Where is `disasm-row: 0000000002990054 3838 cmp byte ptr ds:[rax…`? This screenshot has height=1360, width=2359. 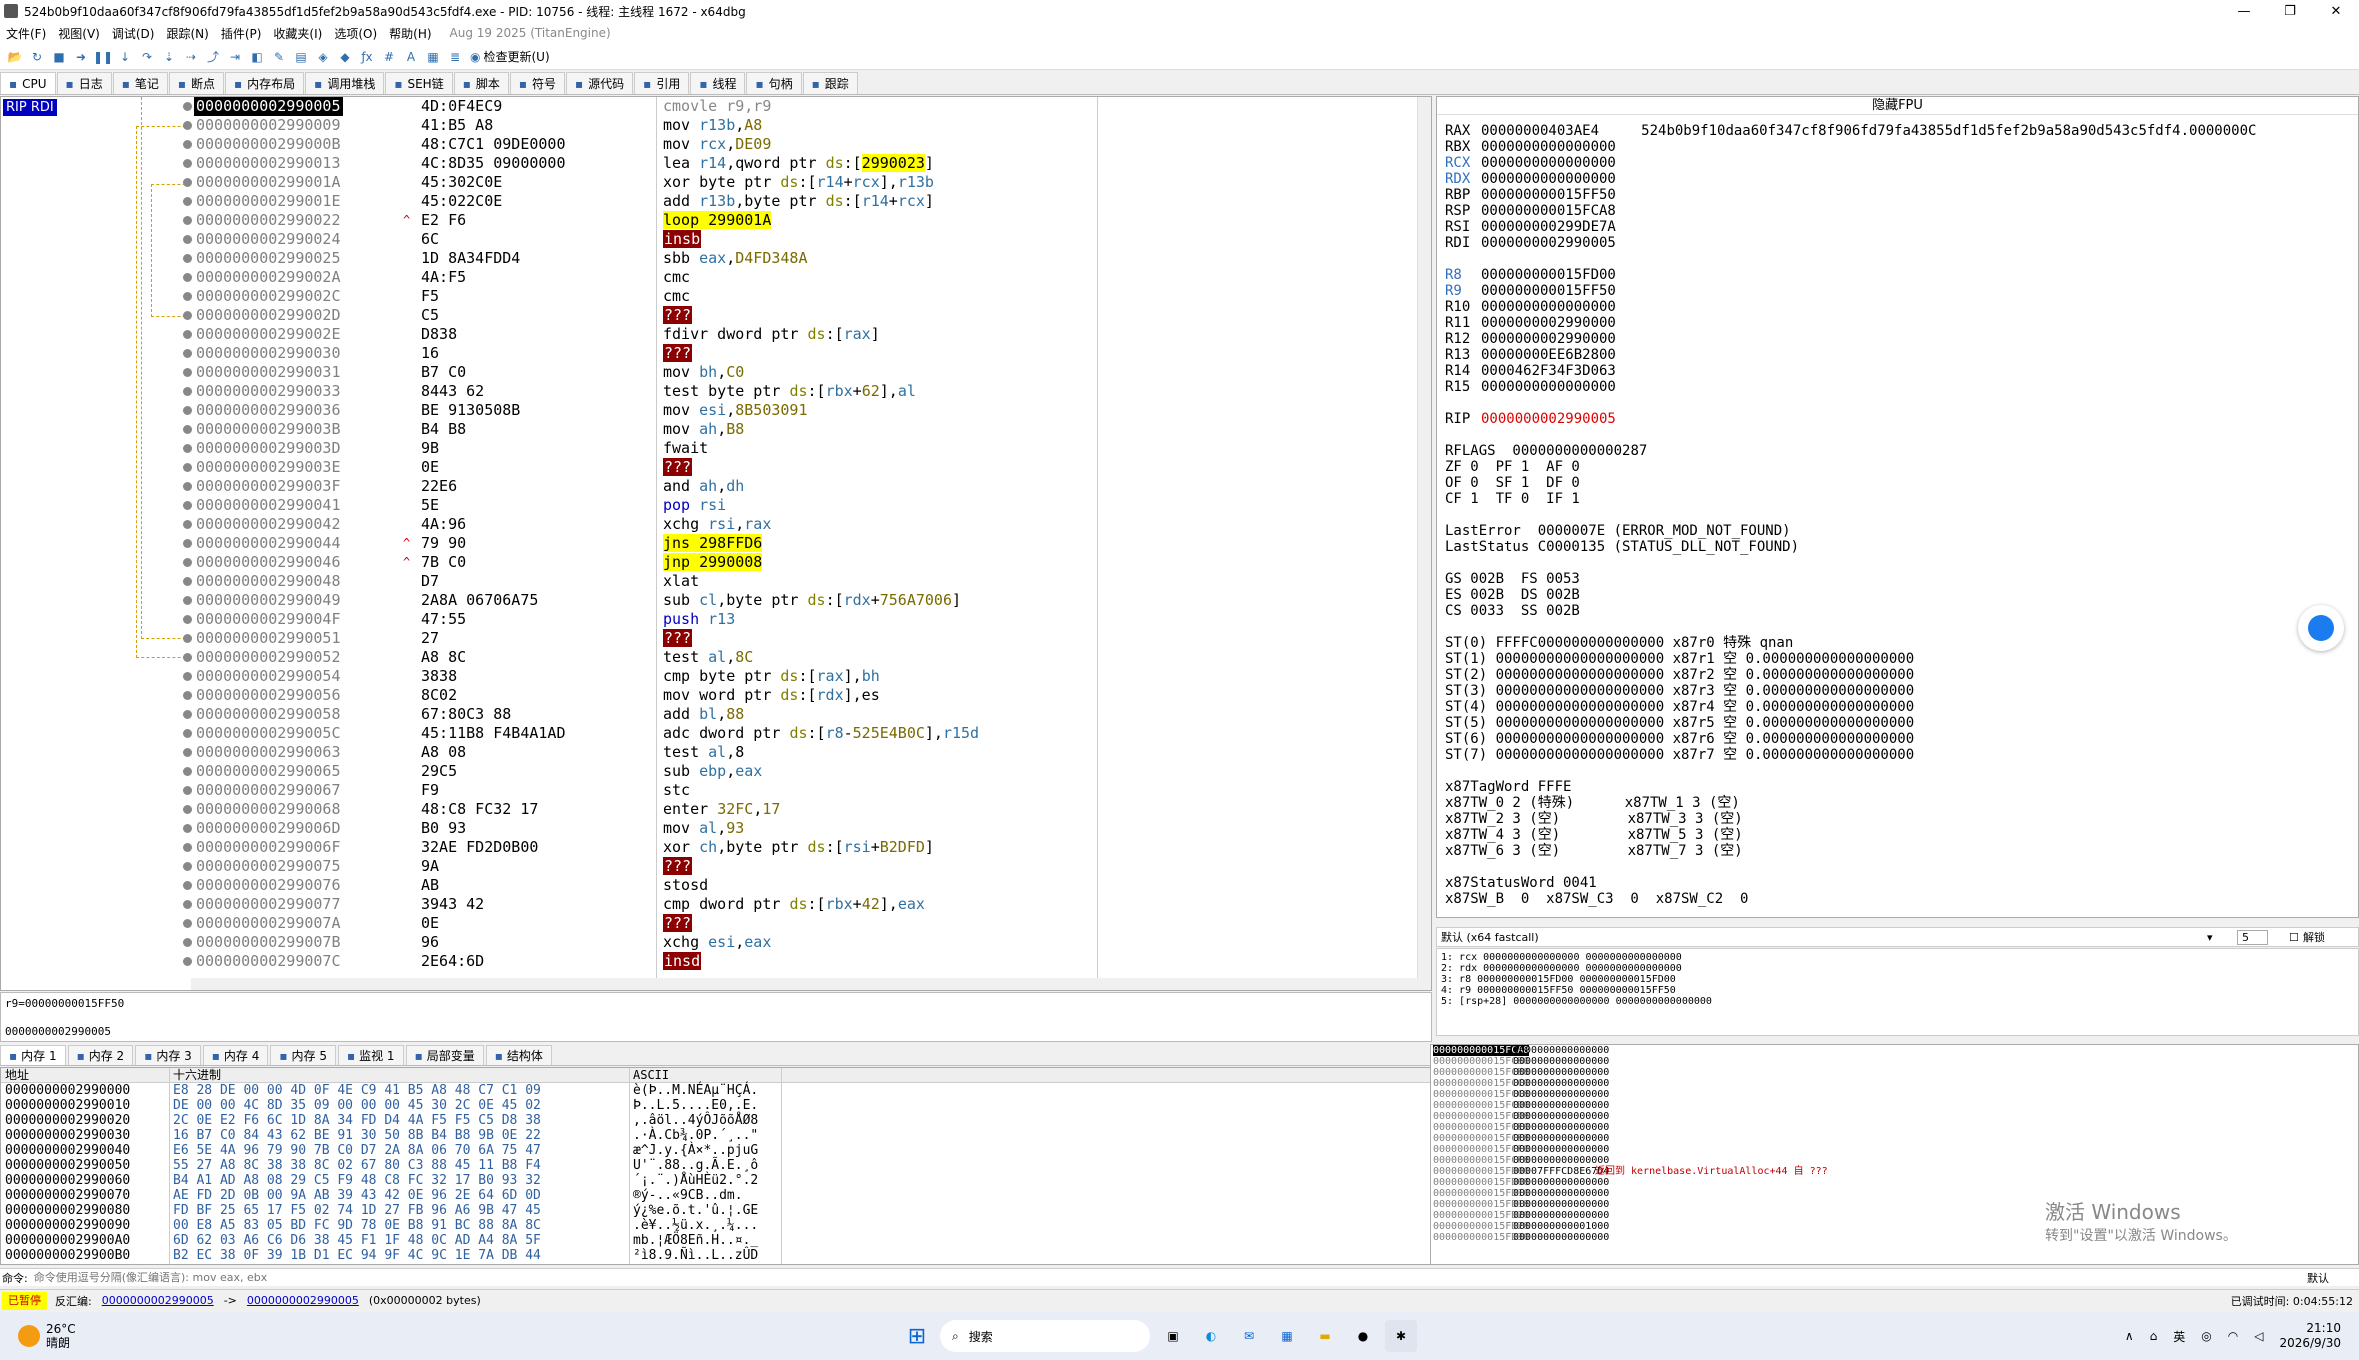
disasm-row: 0000000002990054 3838 cmp byte ptr ds:[rax… is located at coordinates (807, 676).